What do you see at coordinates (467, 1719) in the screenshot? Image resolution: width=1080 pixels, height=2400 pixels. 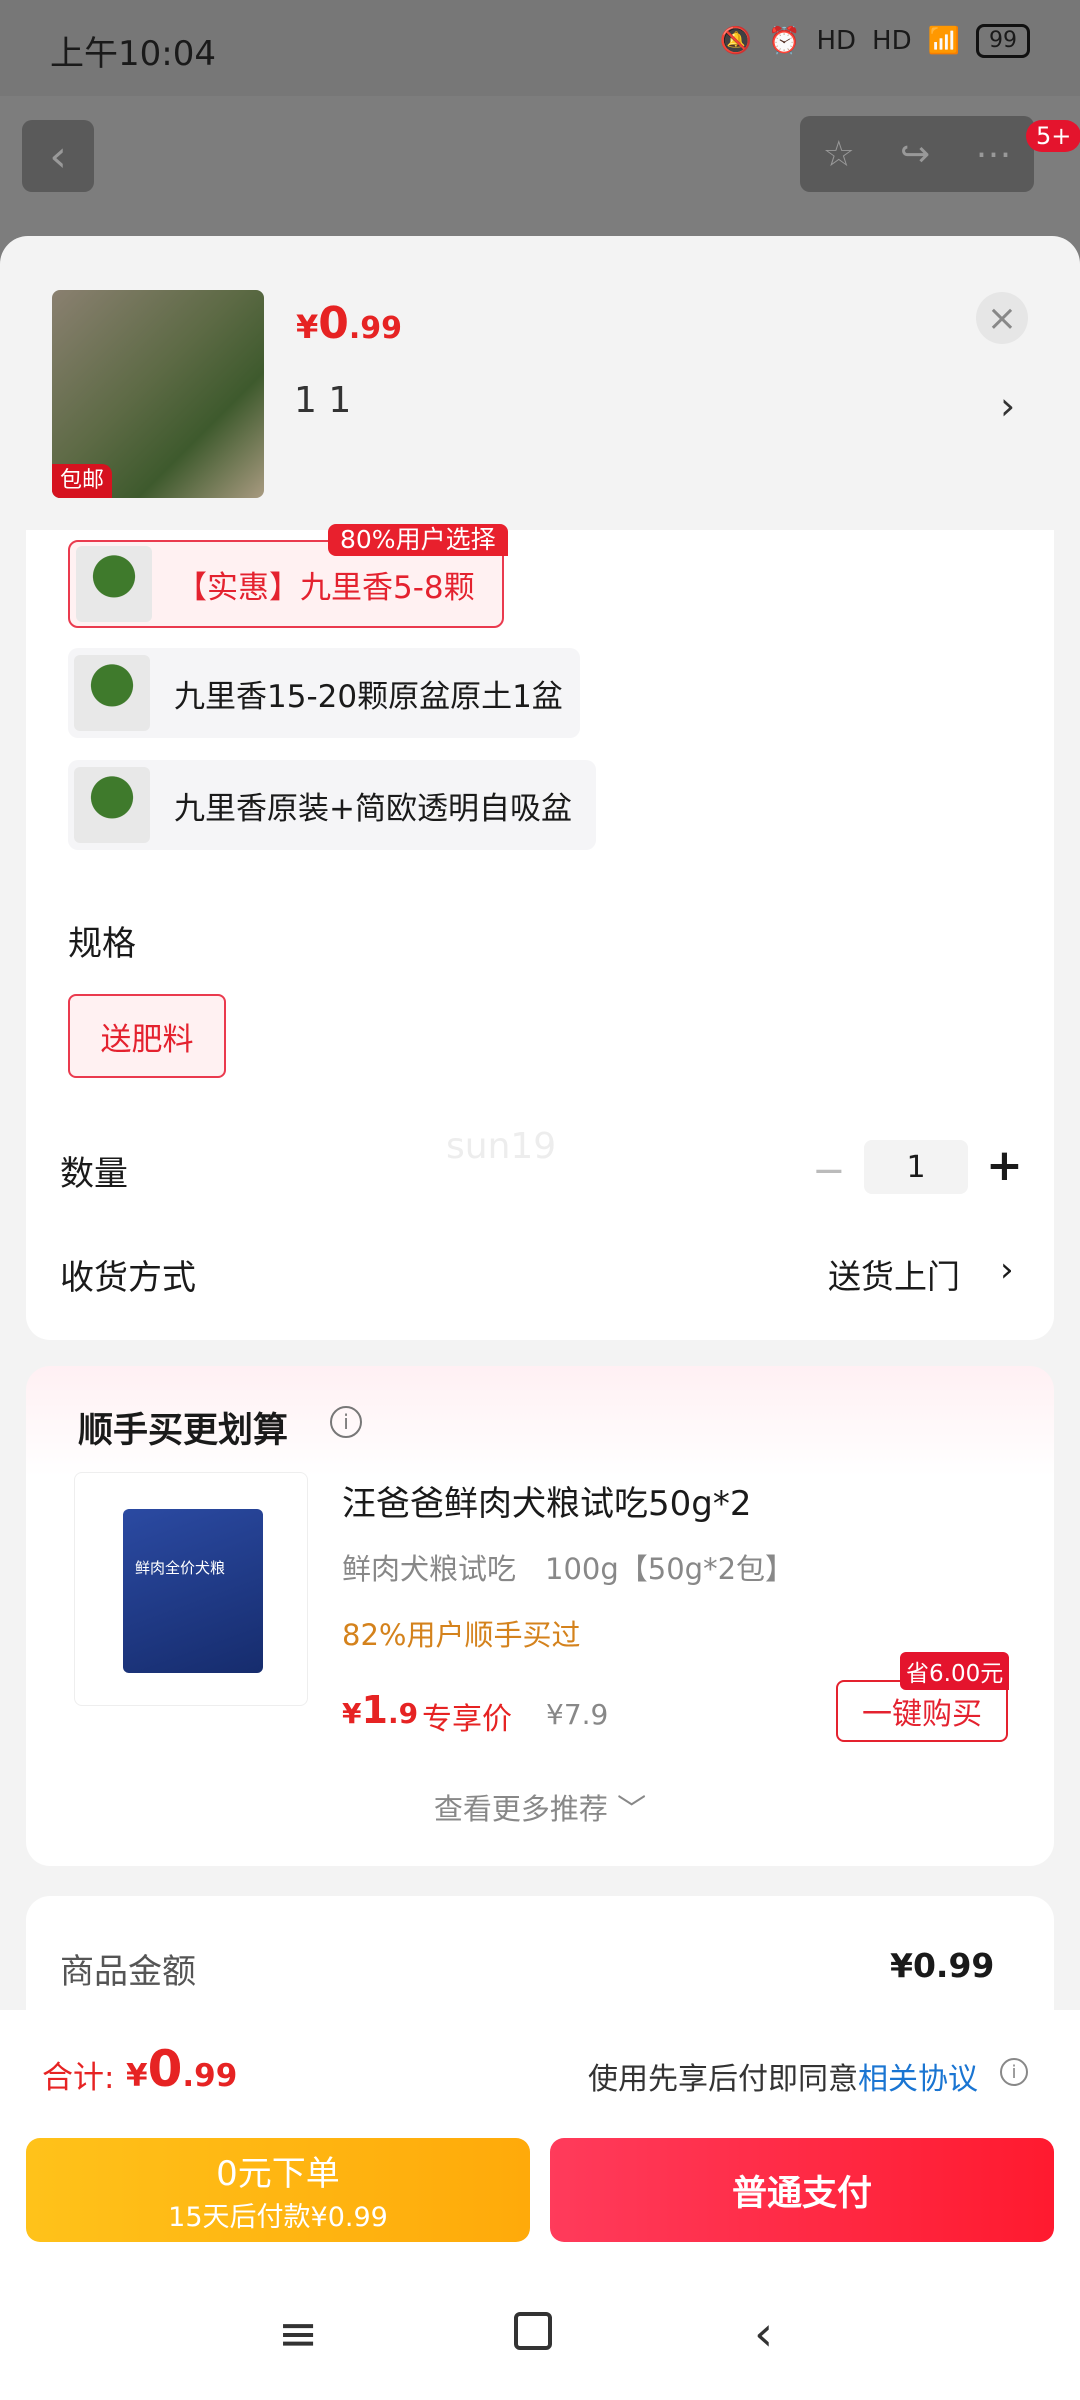 I see `exclusive-price-label: 专享价` at bounding box center [467, 1719].